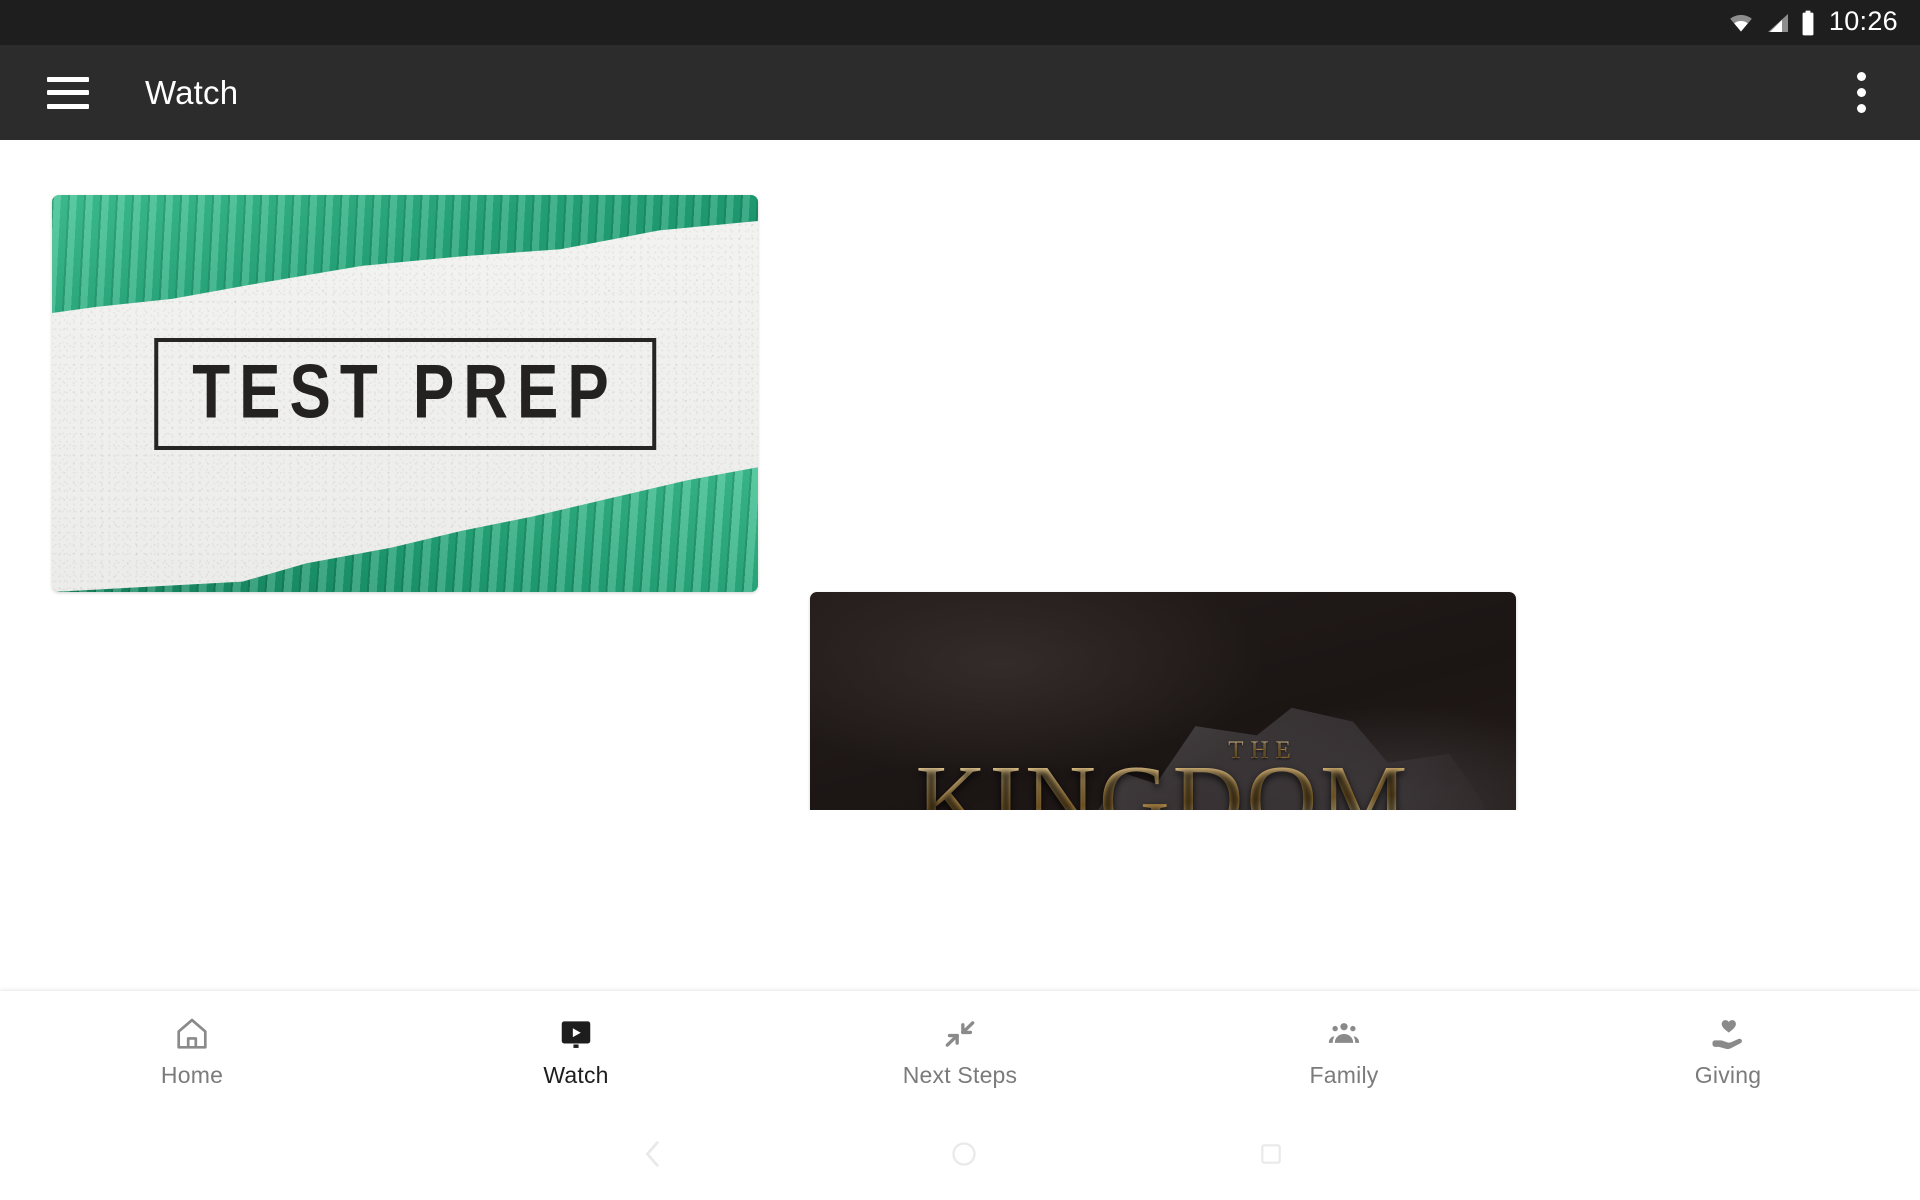 The width and height of the screenshot is (1920, 1200). I want to click on home-icon, so click(192, 1034).